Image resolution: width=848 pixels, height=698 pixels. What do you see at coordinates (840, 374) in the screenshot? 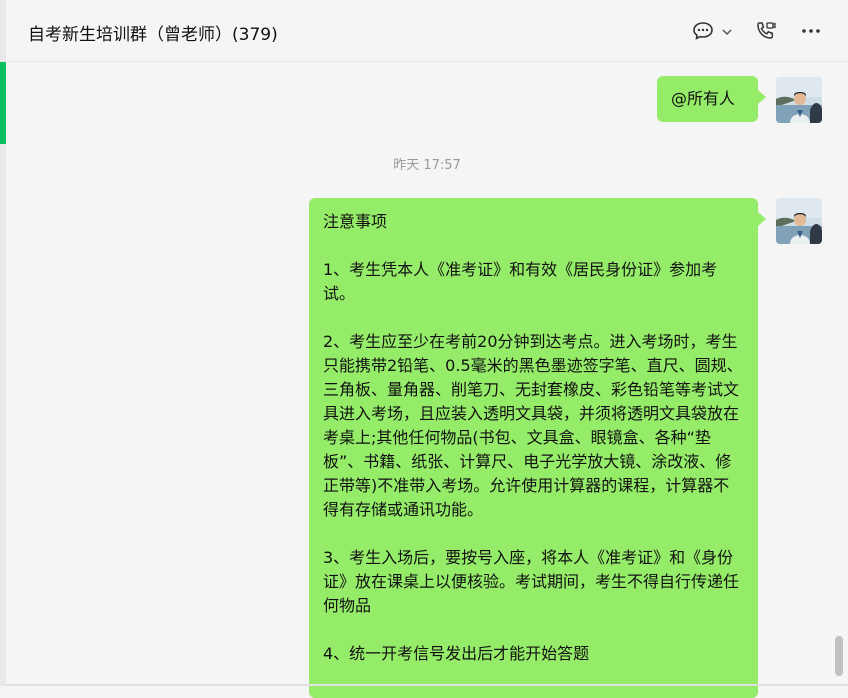
I see `scrollbar-track` at bounding box center [840, 374].